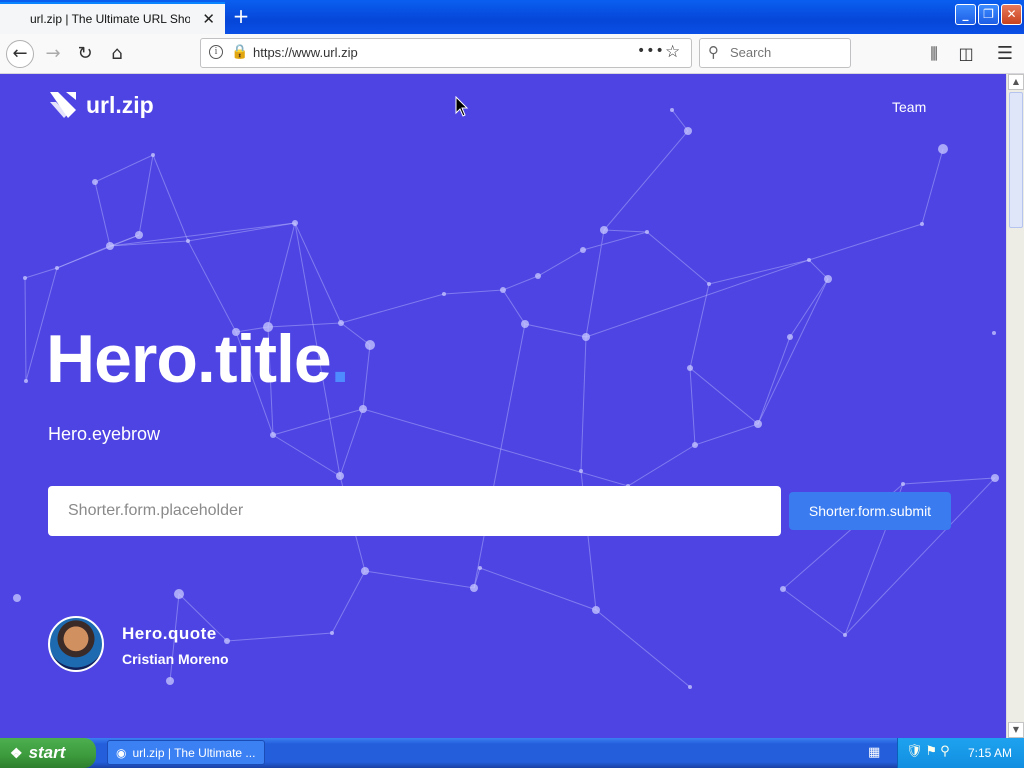  What do you see at coordinates (1016, 730) in the screenshot?
I see `scroll-down-arrow-icon: ▼` at bounding box center [1016, 730].